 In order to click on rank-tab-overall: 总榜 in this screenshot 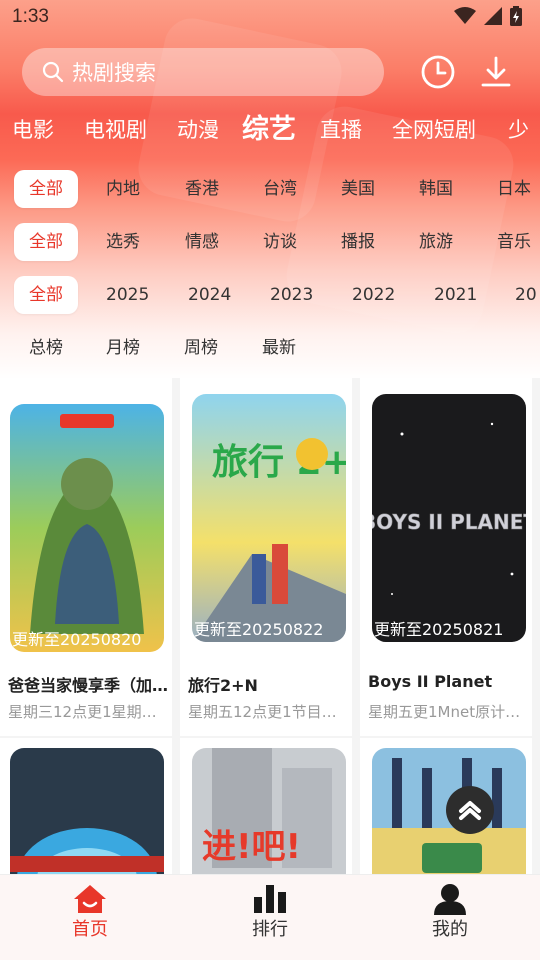, I will do `click(46, 348)`.